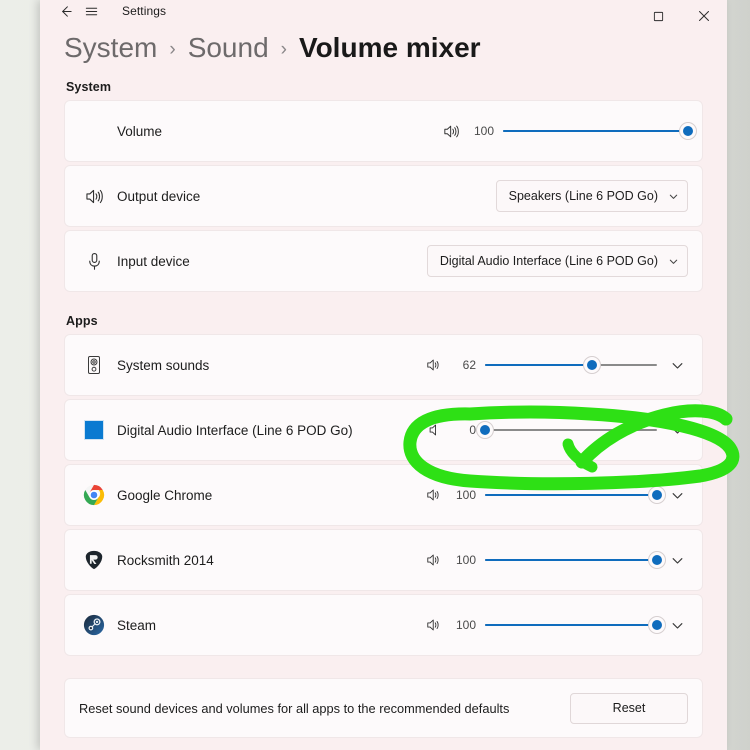 This screenshot has height=750, width=750. What do you see at coordinates (140, 131) in the screenshot?
I see `volume-label: Volume` at bounding box center [140, 131].